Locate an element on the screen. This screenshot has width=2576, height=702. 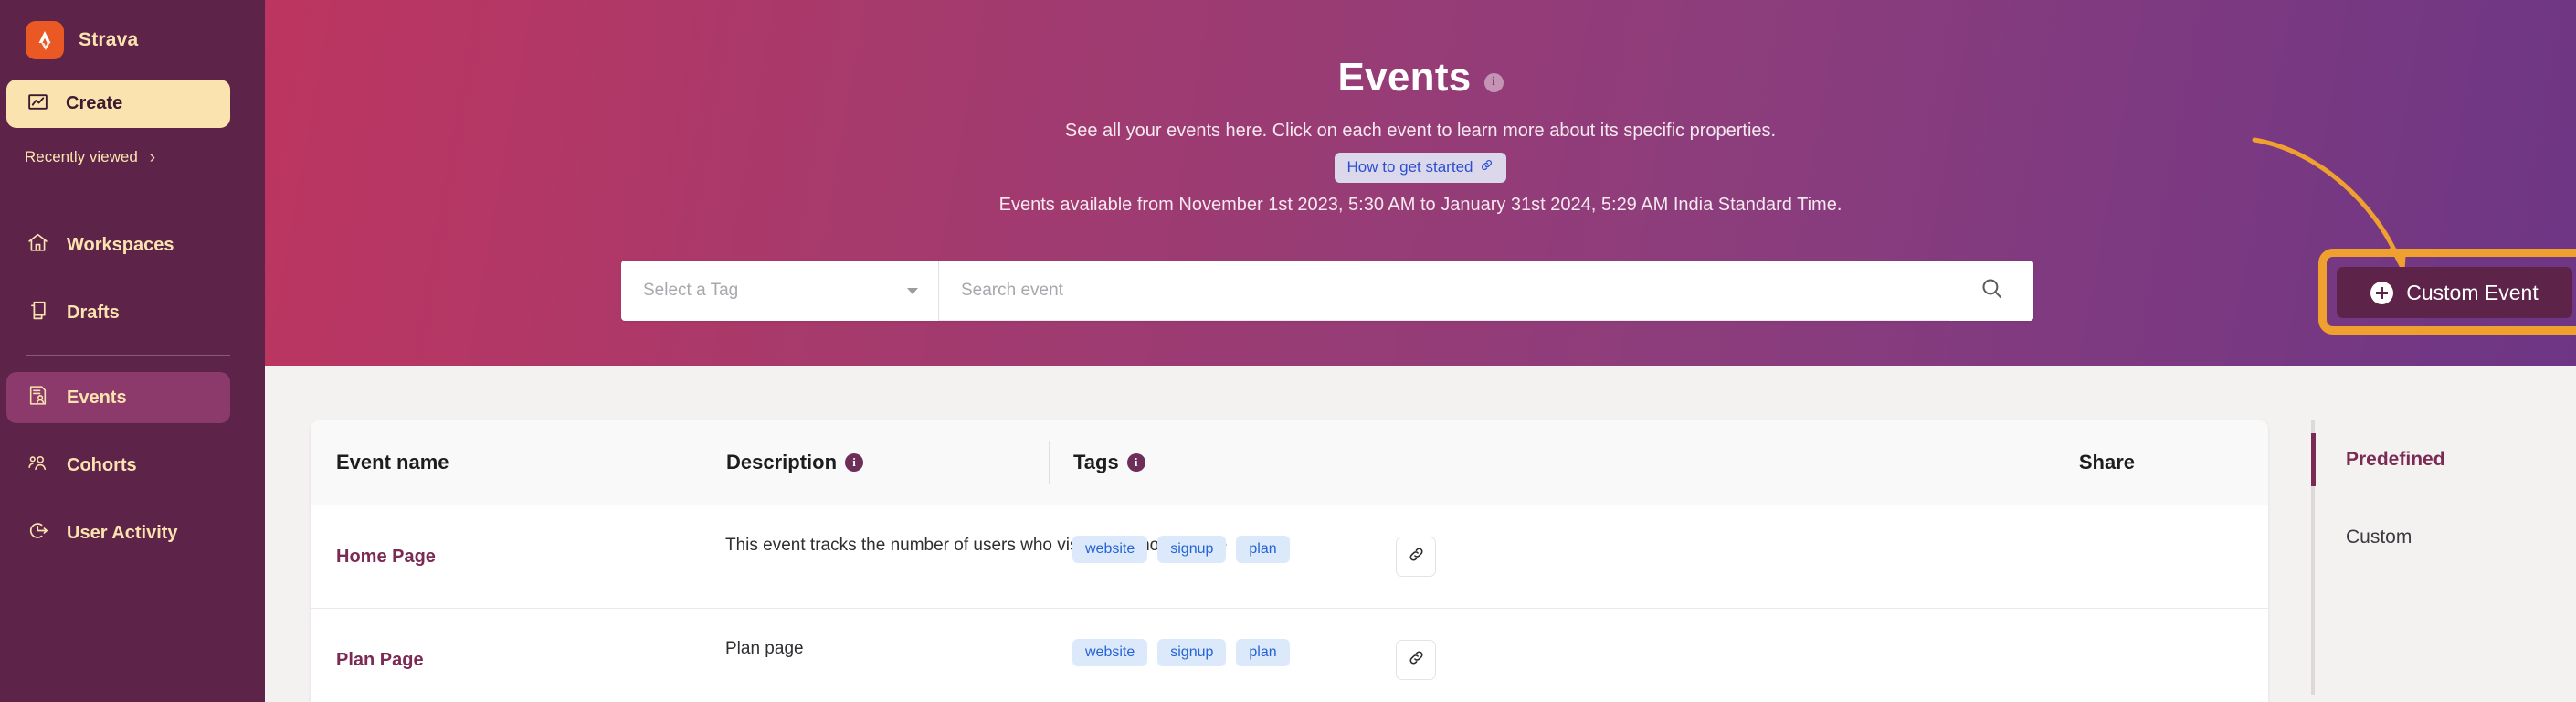
table-cell-event-name: Home Page is located at coordinates (519, 558).